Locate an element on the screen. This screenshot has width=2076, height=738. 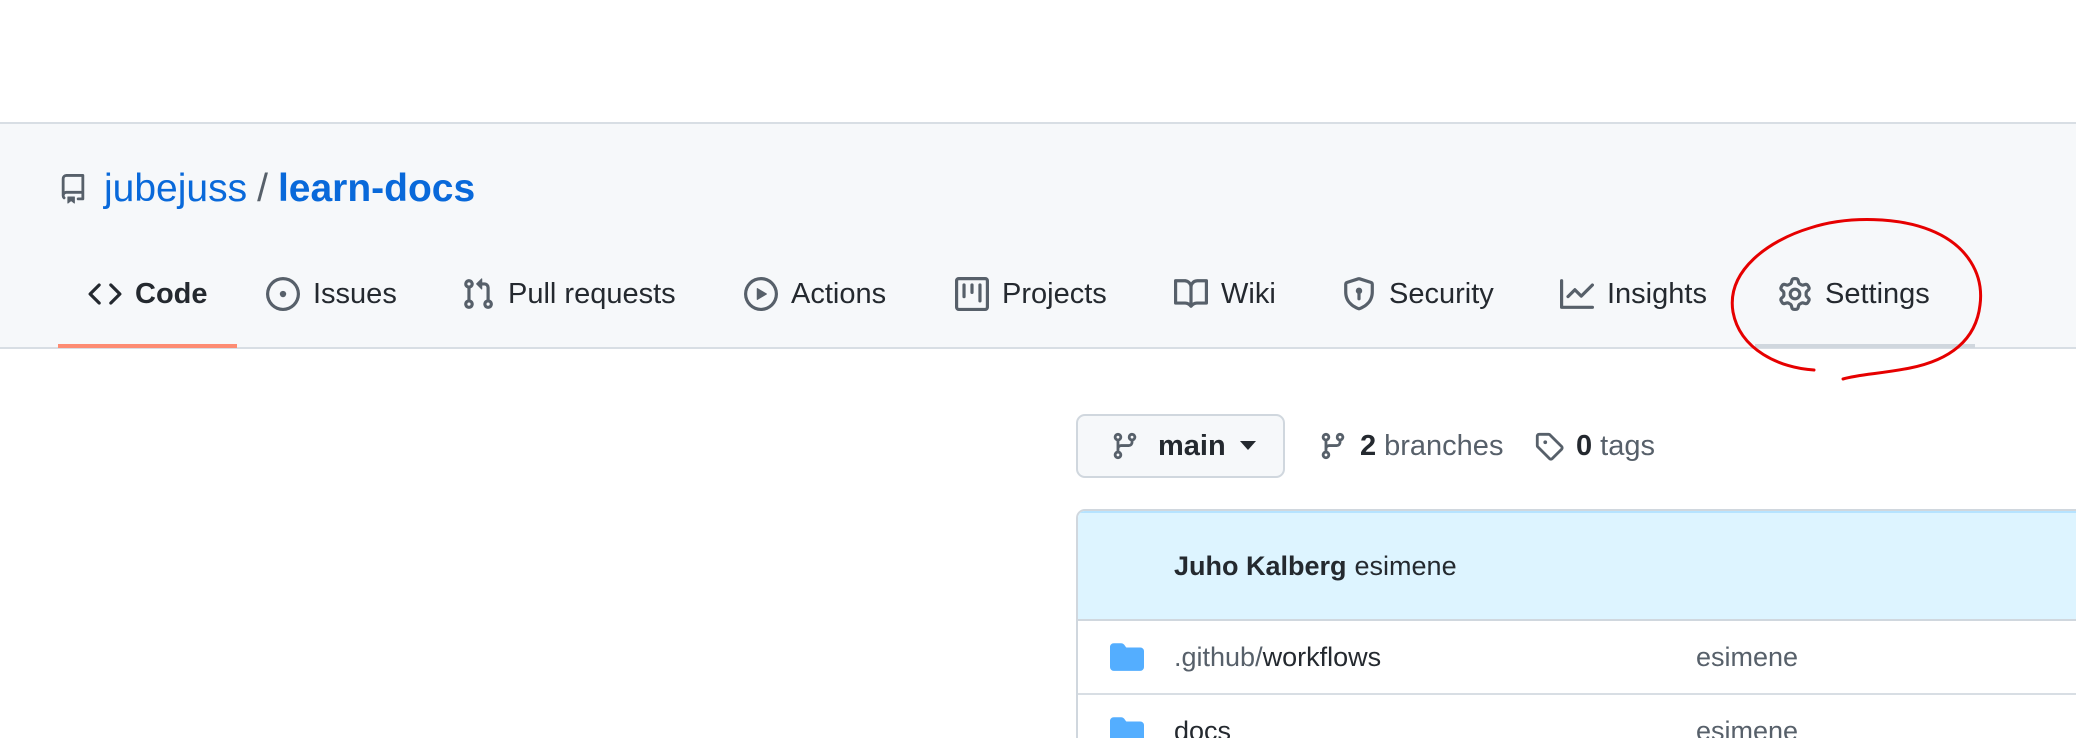
code-icon is located at coordinates (105, 294).